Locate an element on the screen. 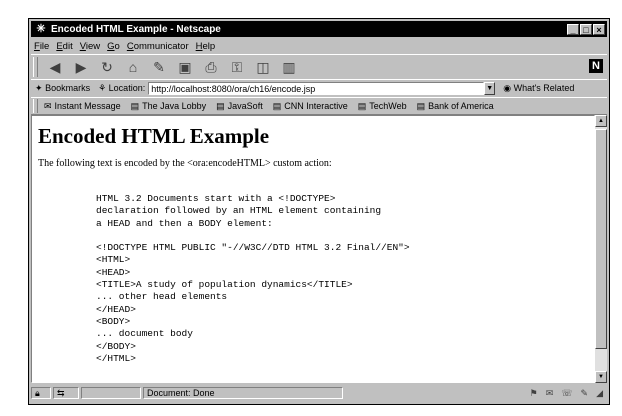 Image resolution: width=622 pixels, height=416 pixels. netscape-logo-icon: N is located at coordinates (596, 66).